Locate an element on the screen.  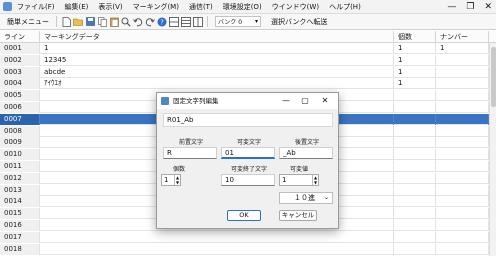
layout-columns-icon is located at coordinates (198, 21).